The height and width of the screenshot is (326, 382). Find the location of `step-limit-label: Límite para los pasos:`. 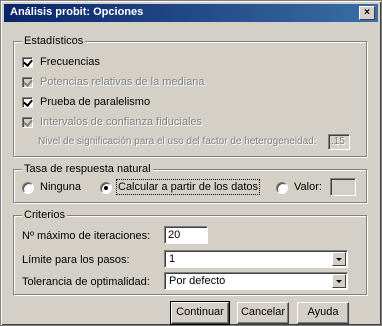

step-limit-label: Límite para los pasos: is located at coordinates (76, 260).